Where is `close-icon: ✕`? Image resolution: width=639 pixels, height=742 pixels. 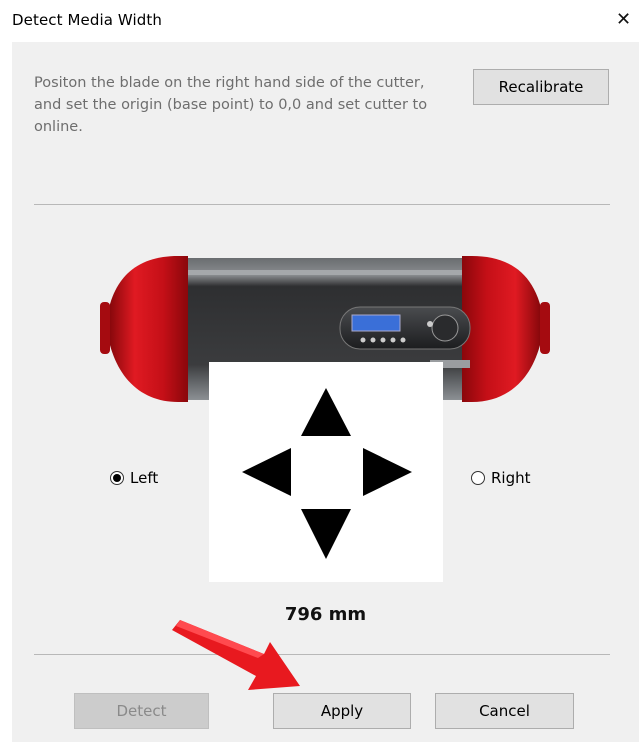 close-icon: ✕ is located at coordinates (623, 20).